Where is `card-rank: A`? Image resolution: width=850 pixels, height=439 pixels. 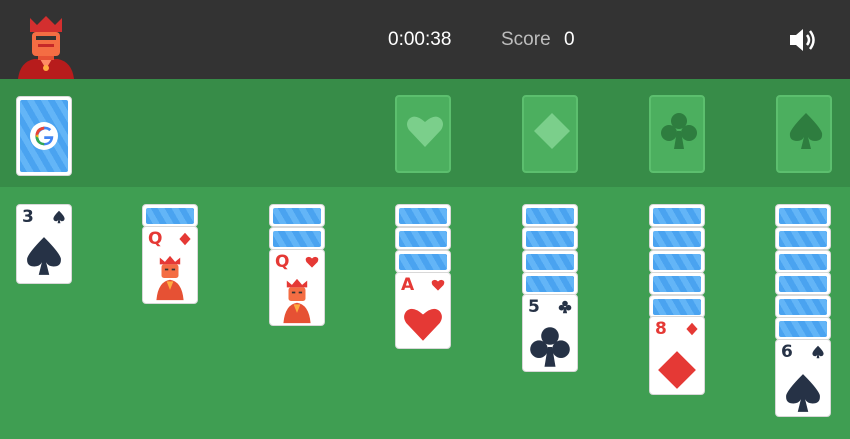 card-rank: A is located at coordinates (408, 285).